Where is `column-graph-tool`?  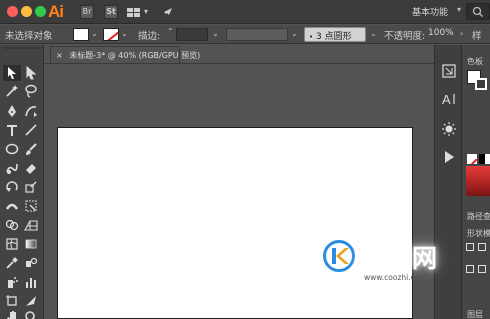
column-graph-tool is located at coordinates (31, 282).